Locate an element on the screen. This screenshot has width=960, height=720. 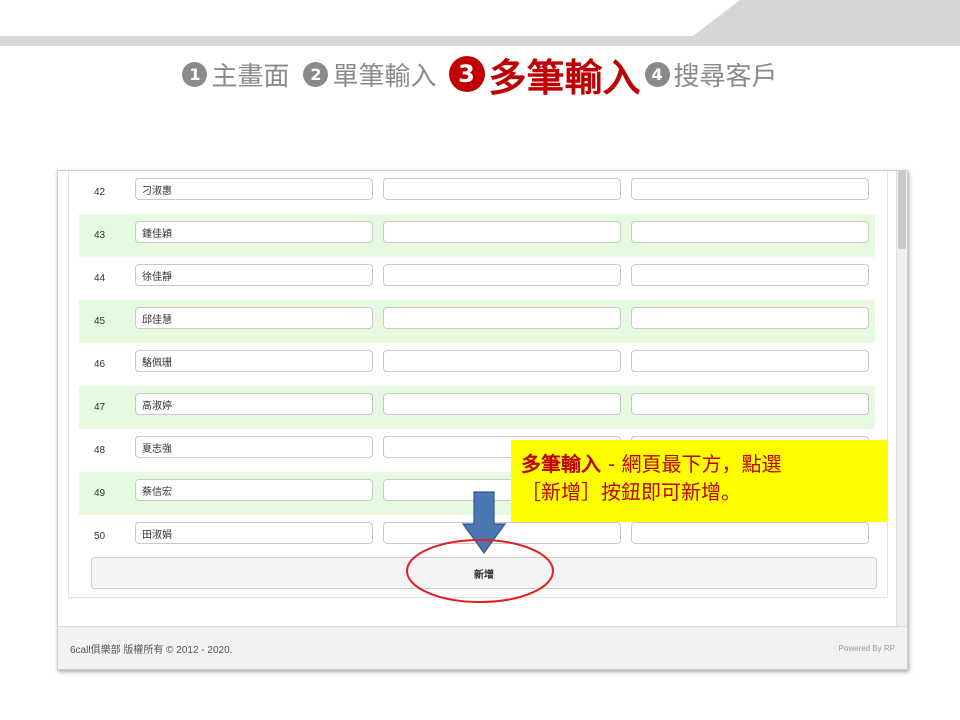
table-row: 42 刁淑惠 is located at coordinates (477, 192).